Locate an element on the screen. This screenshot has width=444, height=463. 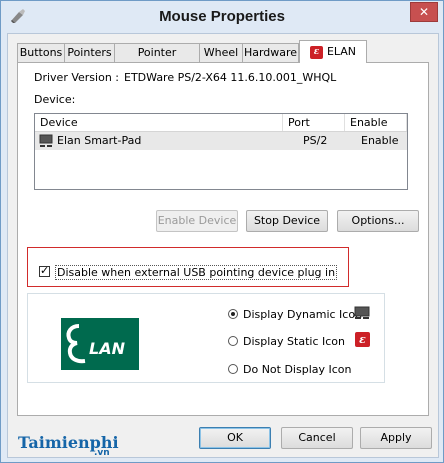
title-bar: Mouse Properties ✕ is located at coordinates (222, 17).